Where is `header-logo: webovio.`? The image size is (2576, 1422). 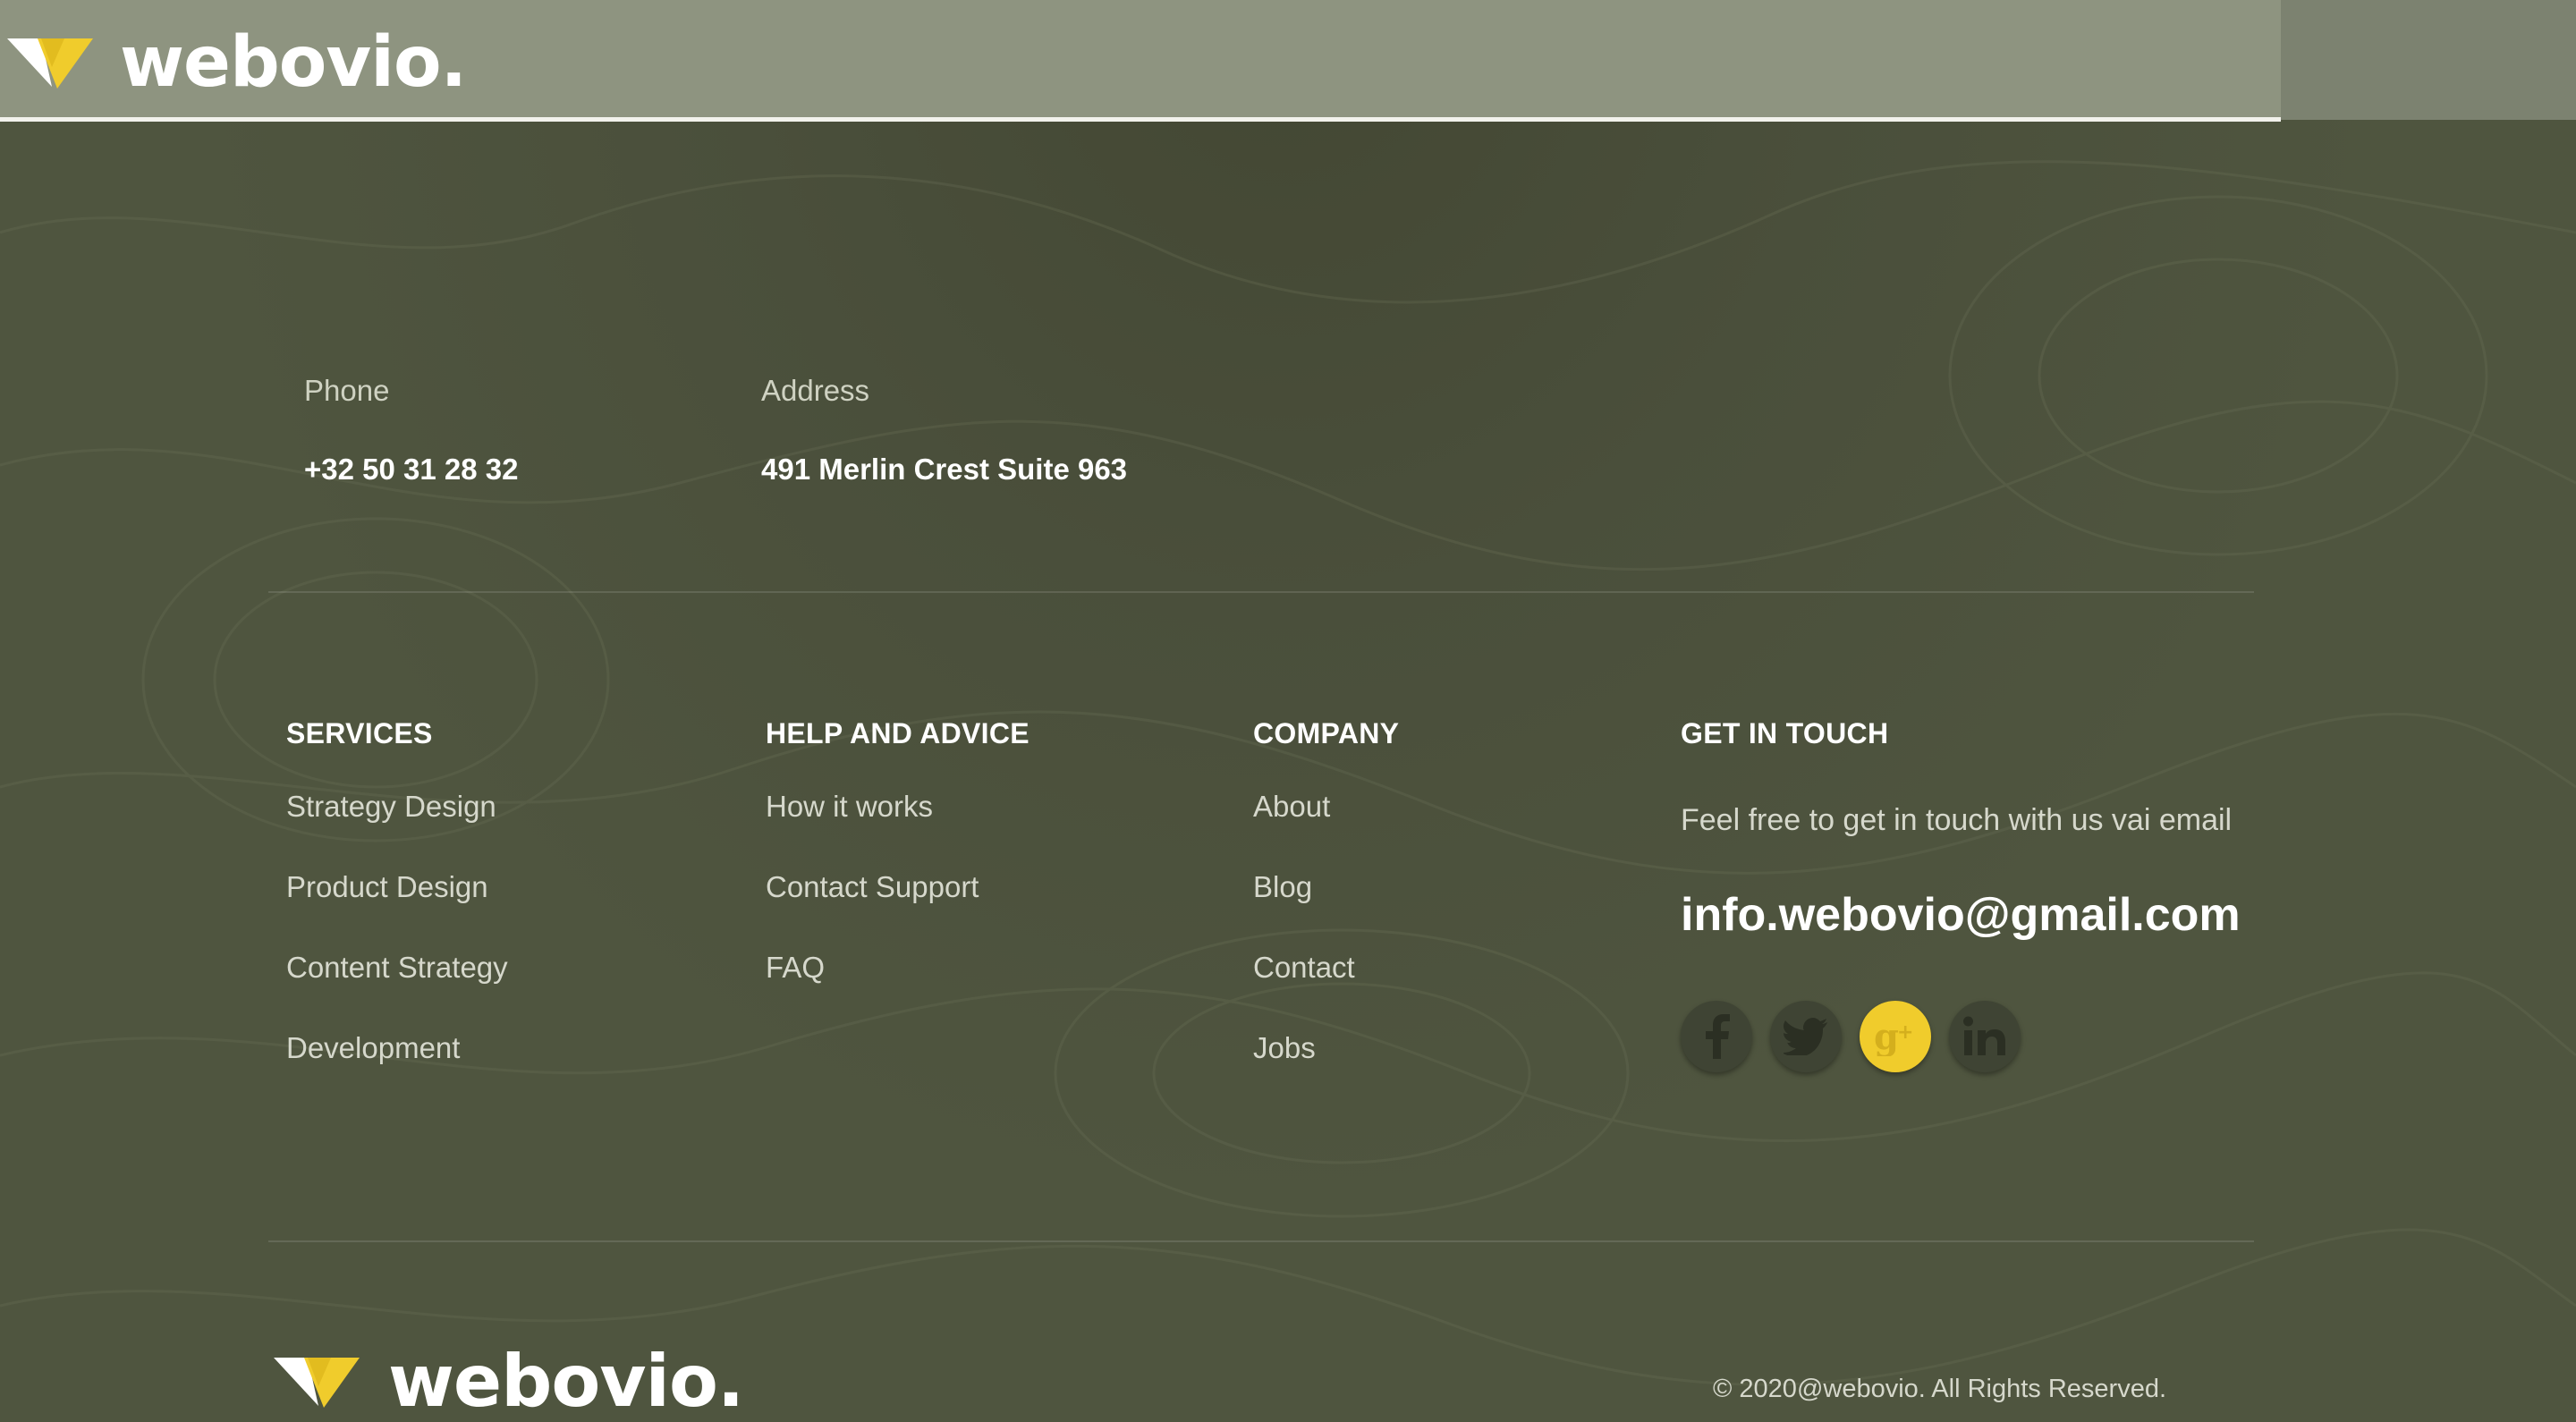 header-logo: webovio. is located at coordinates (236, 62).